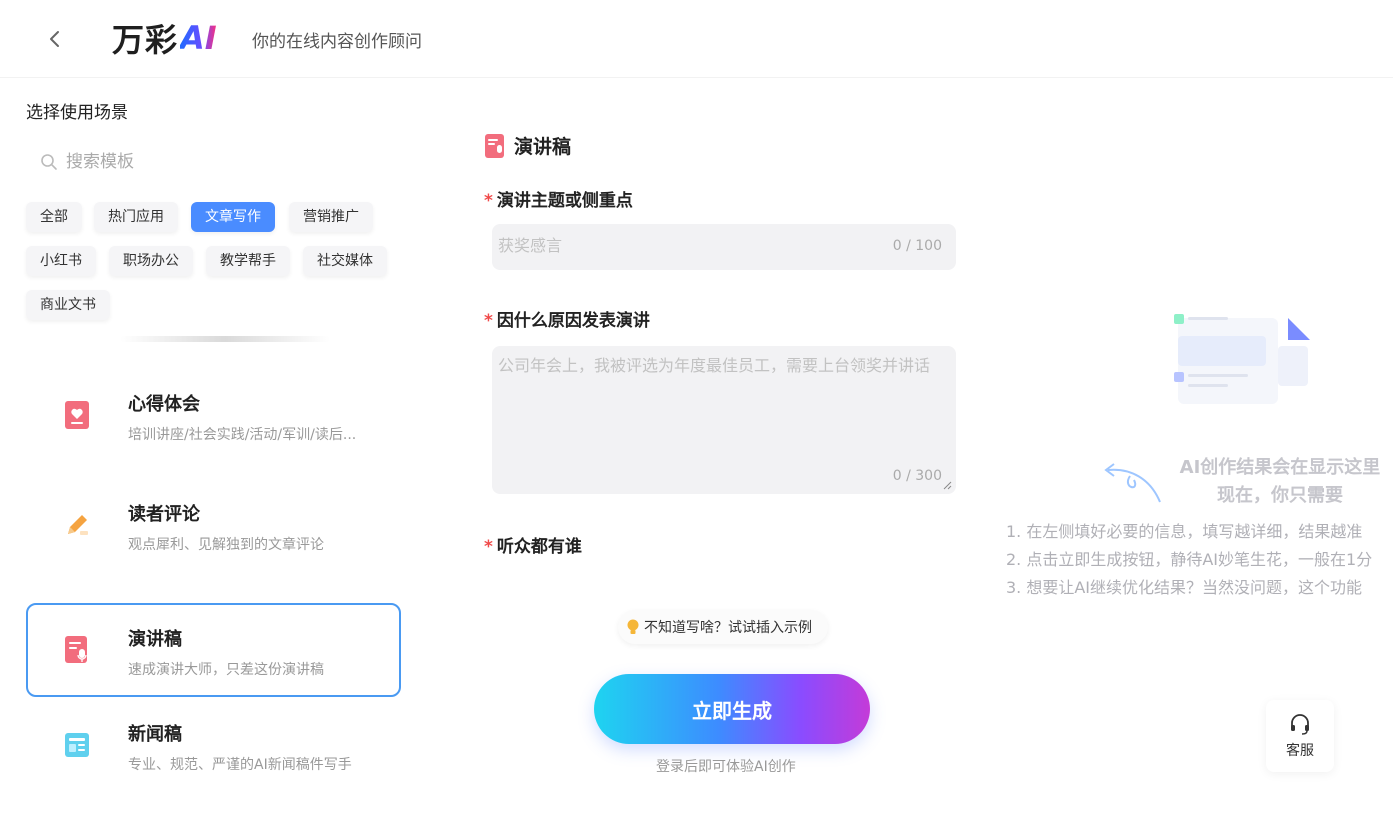 The image size is (1393, 829). What do you see at coordinates (917, 476) in the screenshot?
I see `reason-char-count: 0 / 300` at bounding box center [917, 476].